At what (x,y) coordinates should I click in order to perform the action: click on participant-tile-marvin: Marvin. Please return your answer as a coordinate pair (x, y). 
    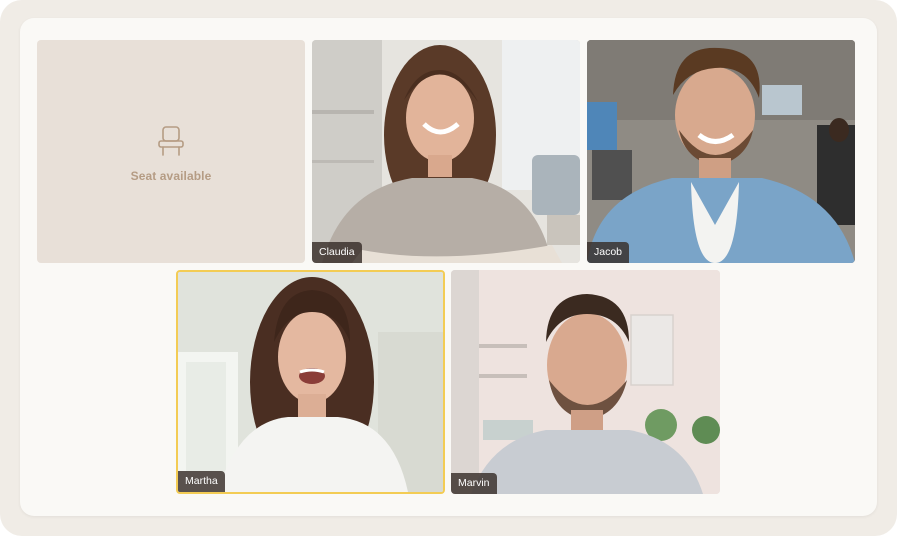
    Looking at the image, I should click on (585, 382).